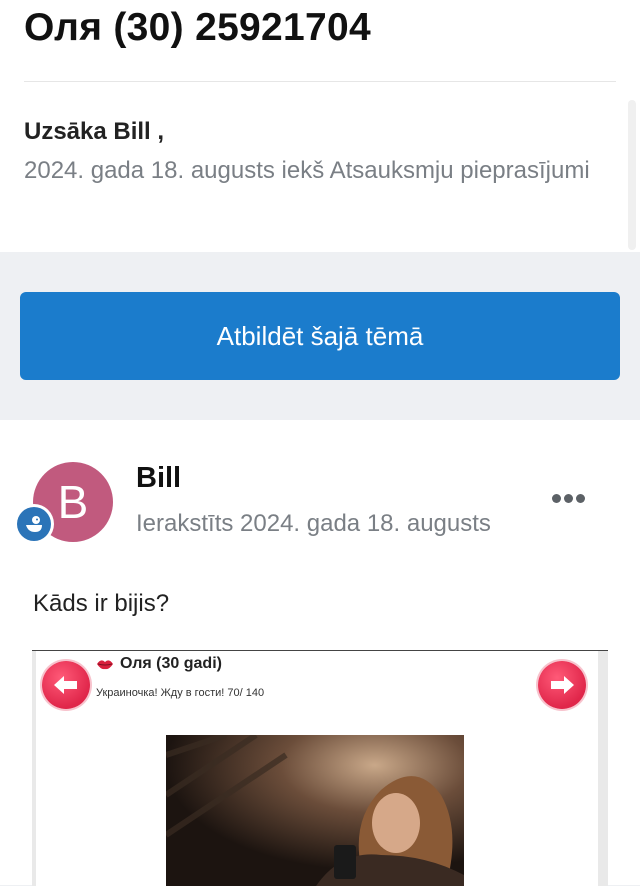 Image resolution: width=640 pixels, height=886 pixels. I want to click on embed-title: Оля (30 gadi), so click(159, 664).